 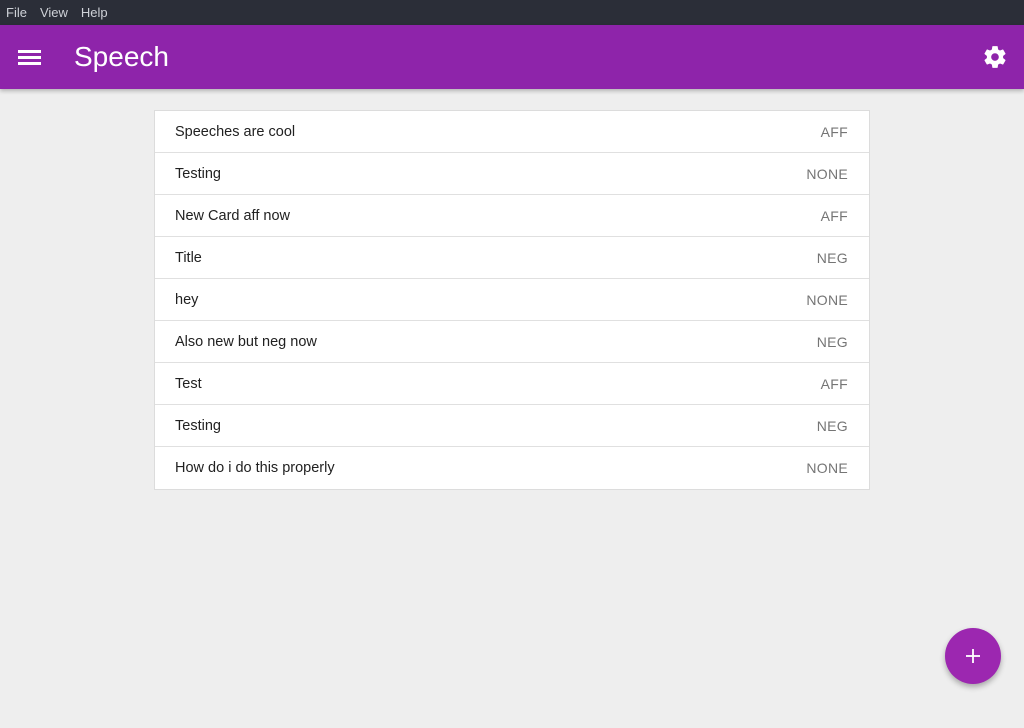 I want to click on menu-bar: File View Help, so click(x=512, y=12).